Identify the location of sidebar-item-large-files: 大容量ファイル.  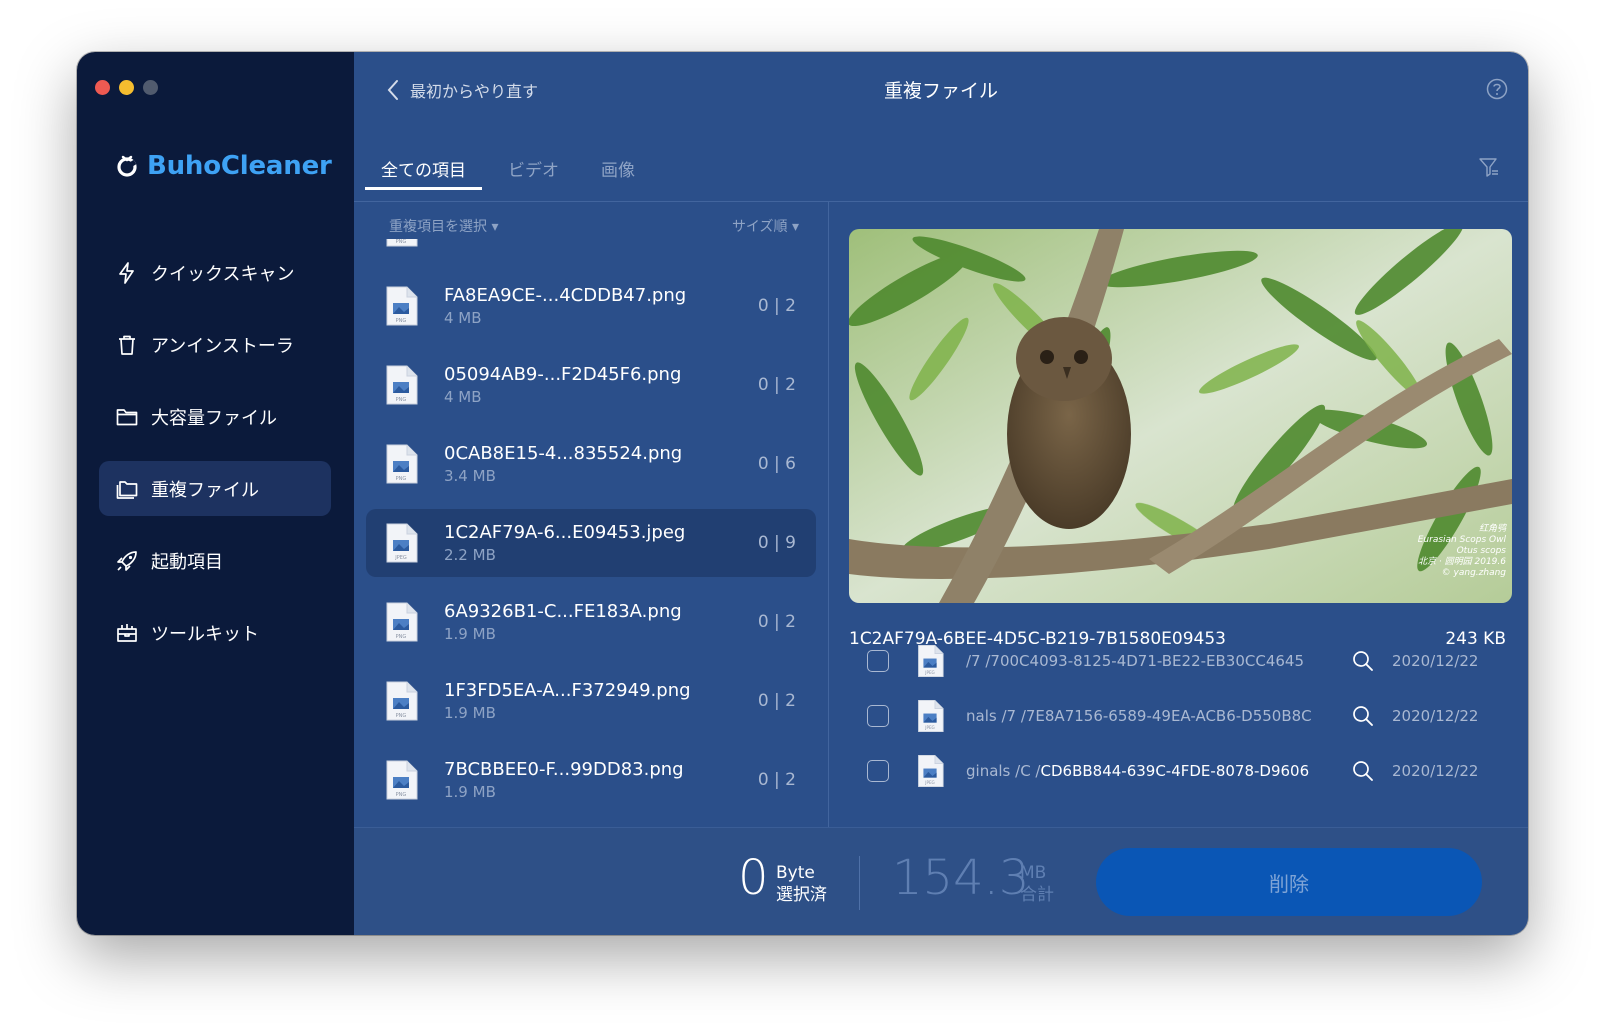
(215, 416).